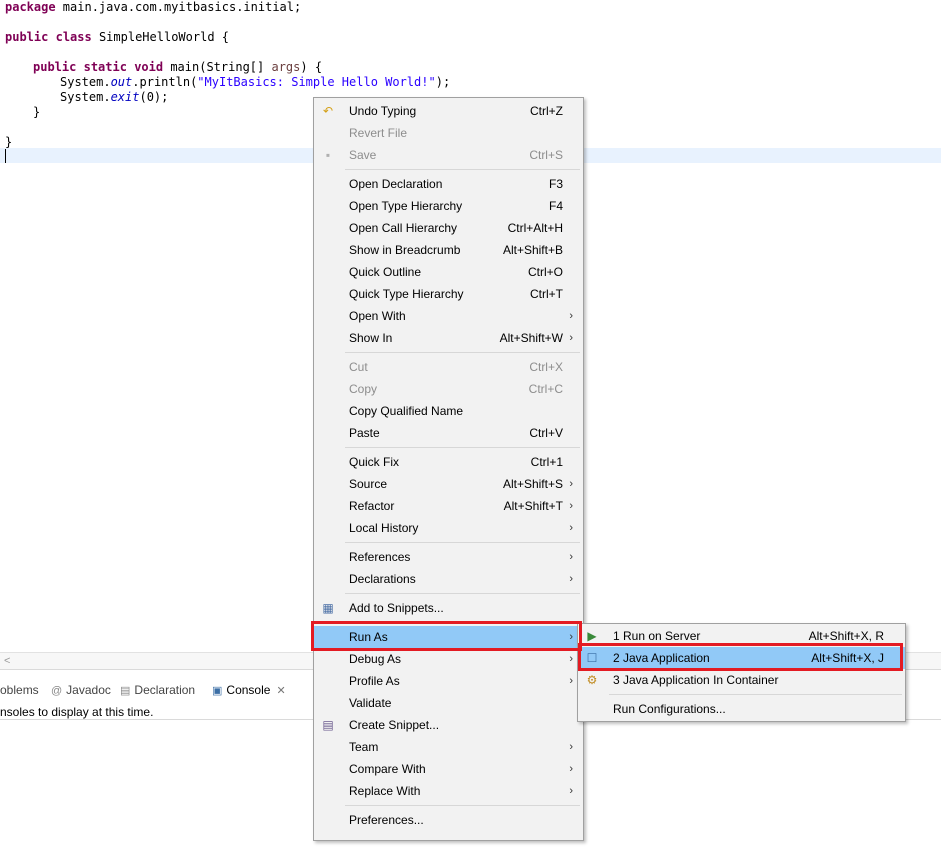 The image size is (941, 860). What do you see at coordinates (533, 506) in the screenshot?
I see `menu-item-shortcut: Alt+Shift+T` at bounding box center [533, 506].